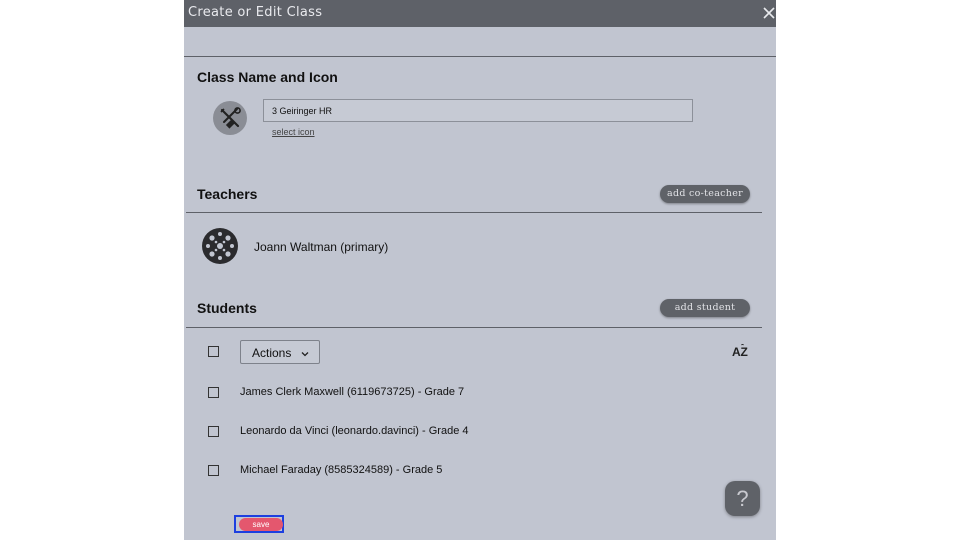 Image resolution: width=960 pixels, height=540 pixels. I want to click on teachers-divider, so click(474, 212).